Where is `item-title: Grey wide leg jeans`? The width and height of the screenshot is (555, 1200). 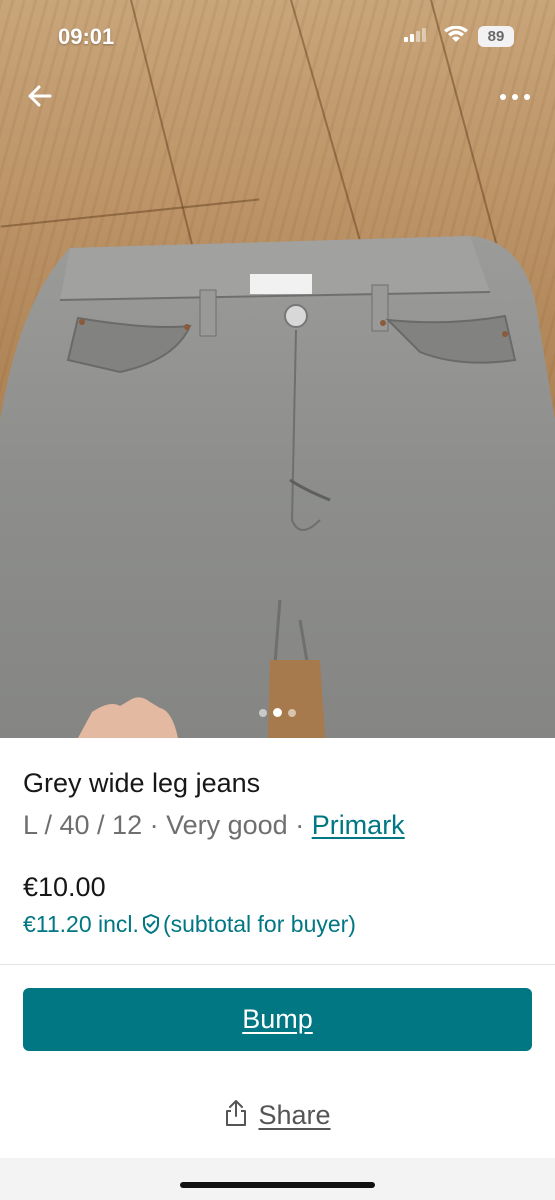 item-title: Grey wide leg jeans is located at coordinates (142, 783).